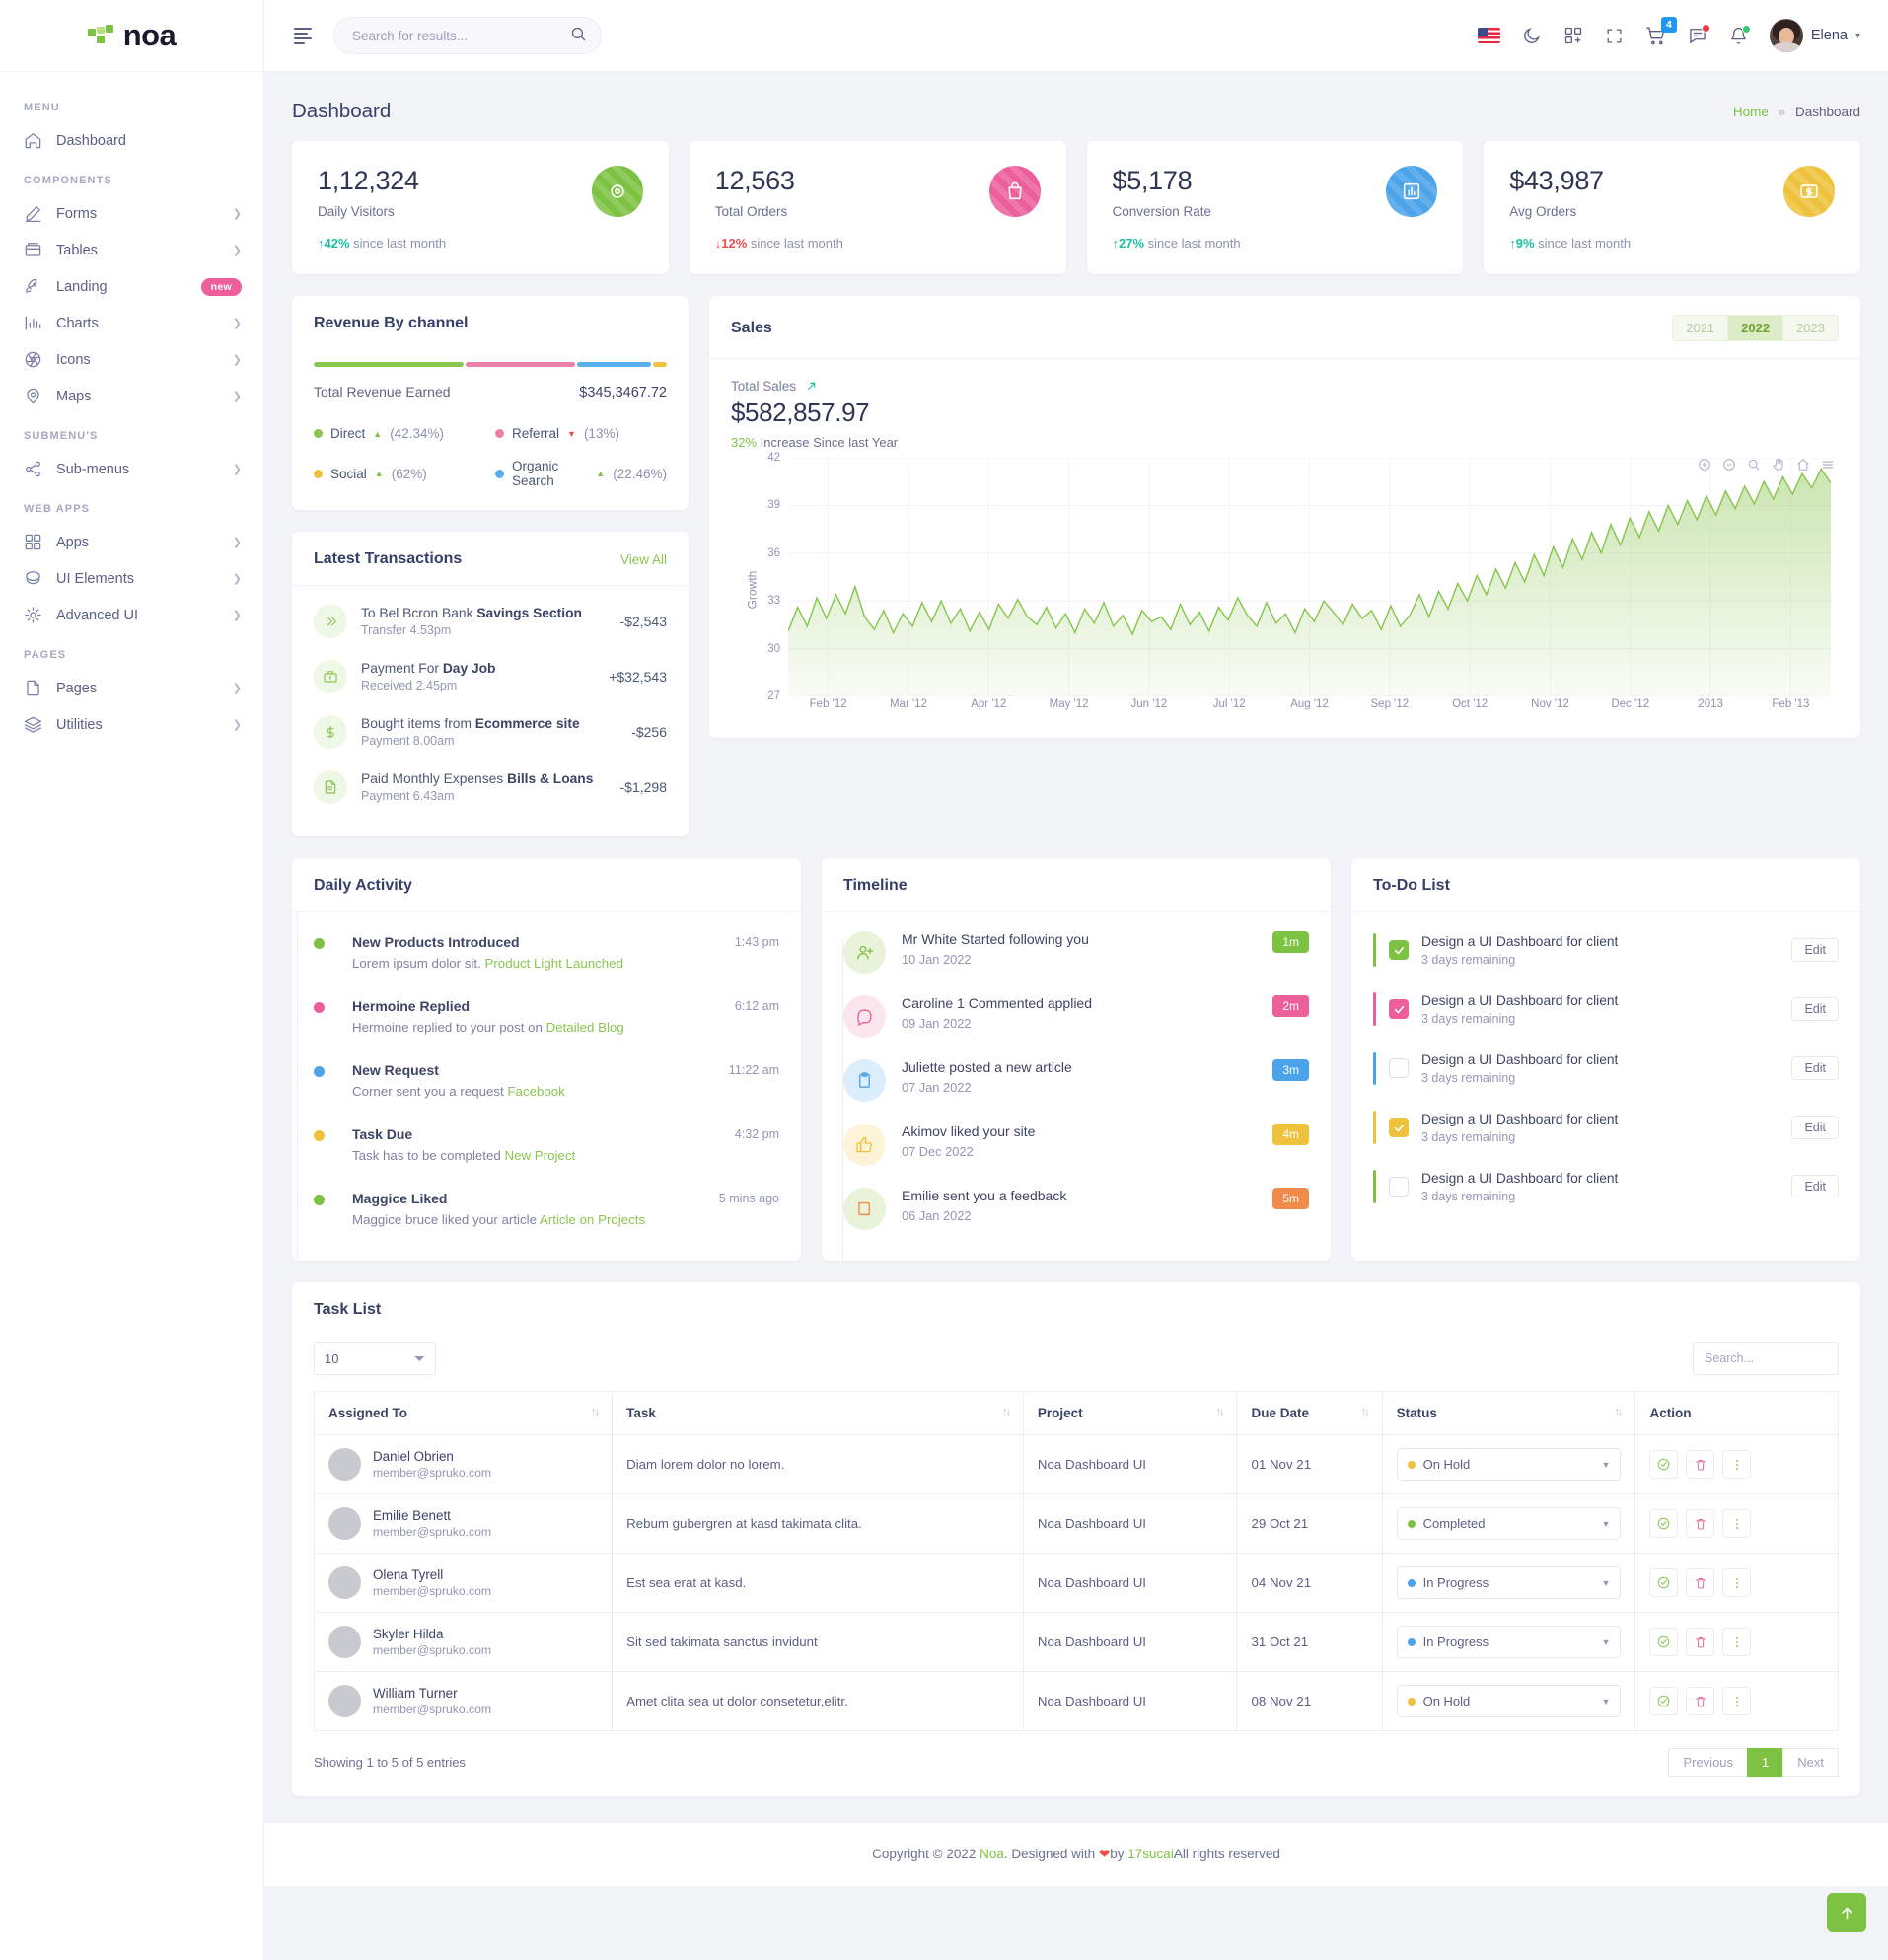 The height and width of the screenshot is (1960, 1888). What do you see at coordinates (1814, 36) in the screenshot?
I see `user-menu: Elena ▾` at bounding box center [1814, 36].